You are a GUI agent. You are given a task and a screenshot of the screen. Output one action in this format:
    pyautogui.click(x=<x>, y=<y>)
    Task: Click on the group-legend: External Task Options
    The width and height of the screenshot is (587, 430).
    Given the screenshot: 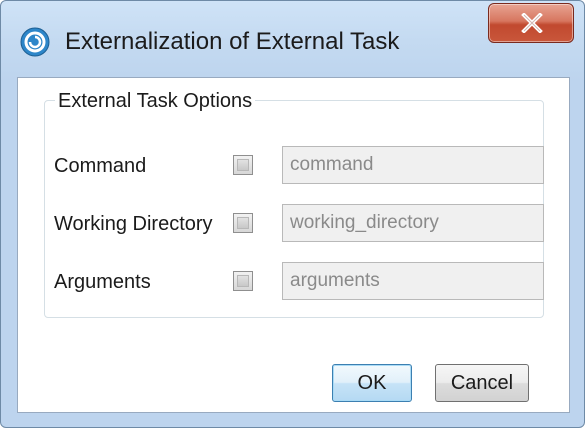 What is the action you would take?
    pyautogui.click(x=155, y=101)
    